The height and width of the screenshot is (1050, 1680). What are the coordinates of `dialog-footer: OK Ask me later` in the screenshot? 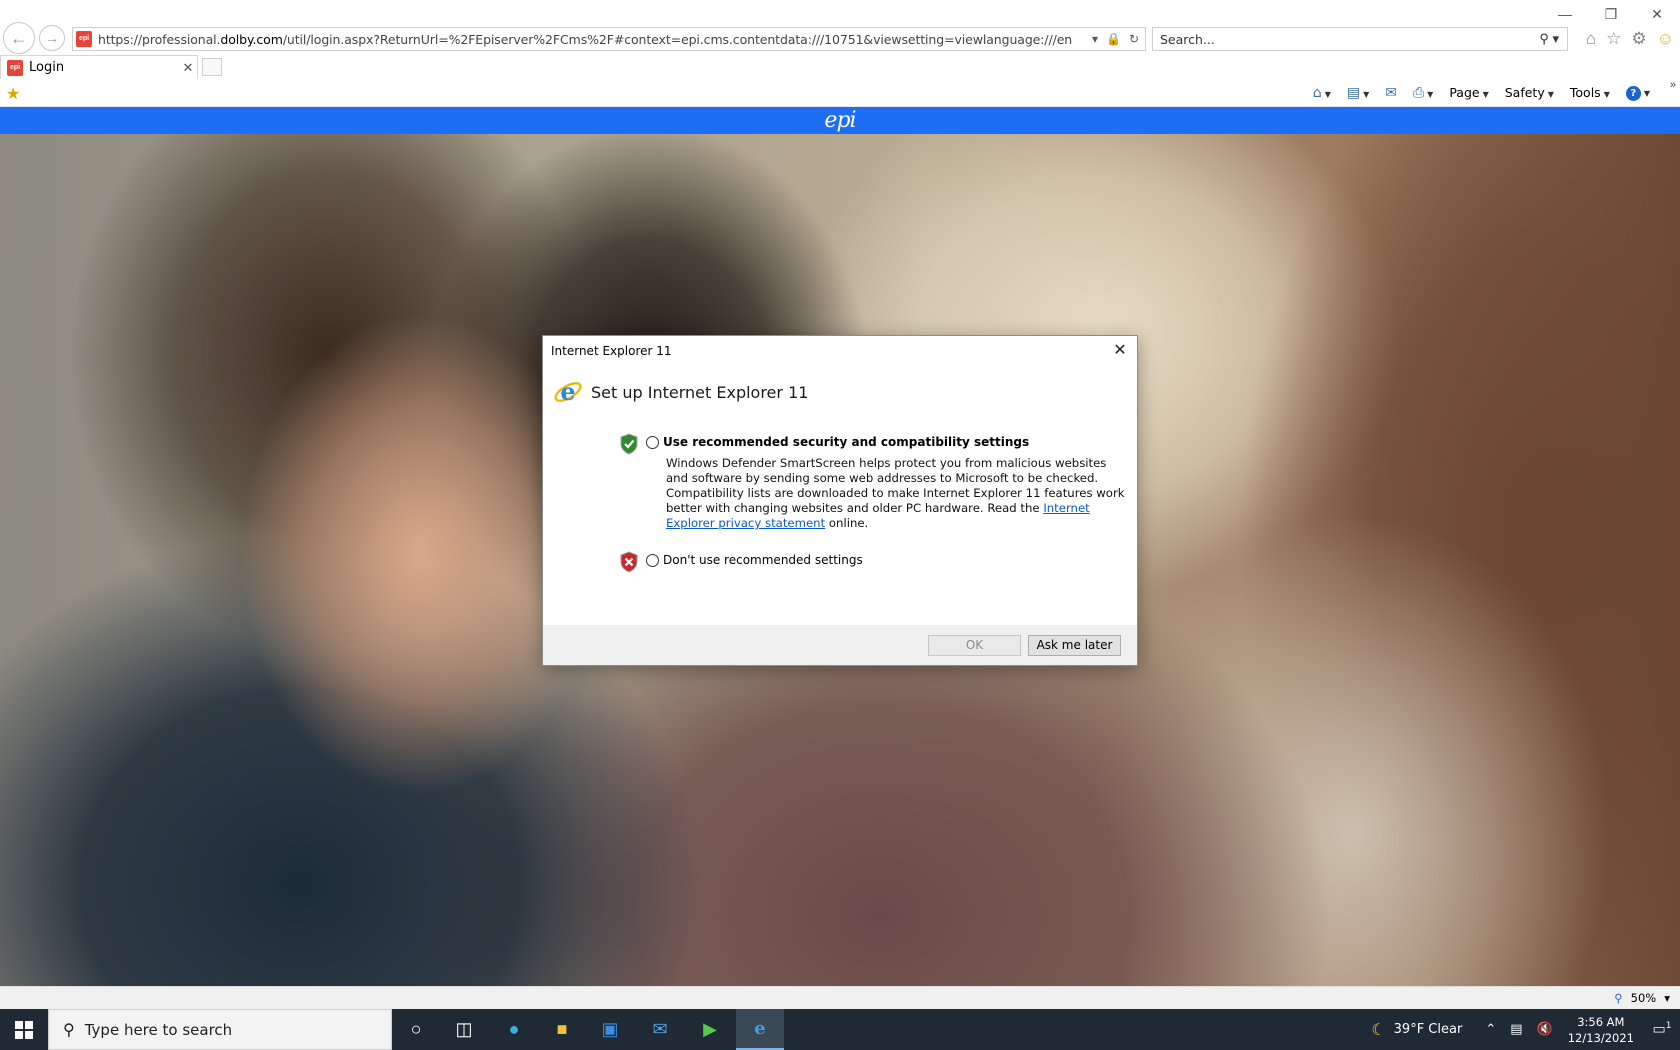 It's located at (840, 645).